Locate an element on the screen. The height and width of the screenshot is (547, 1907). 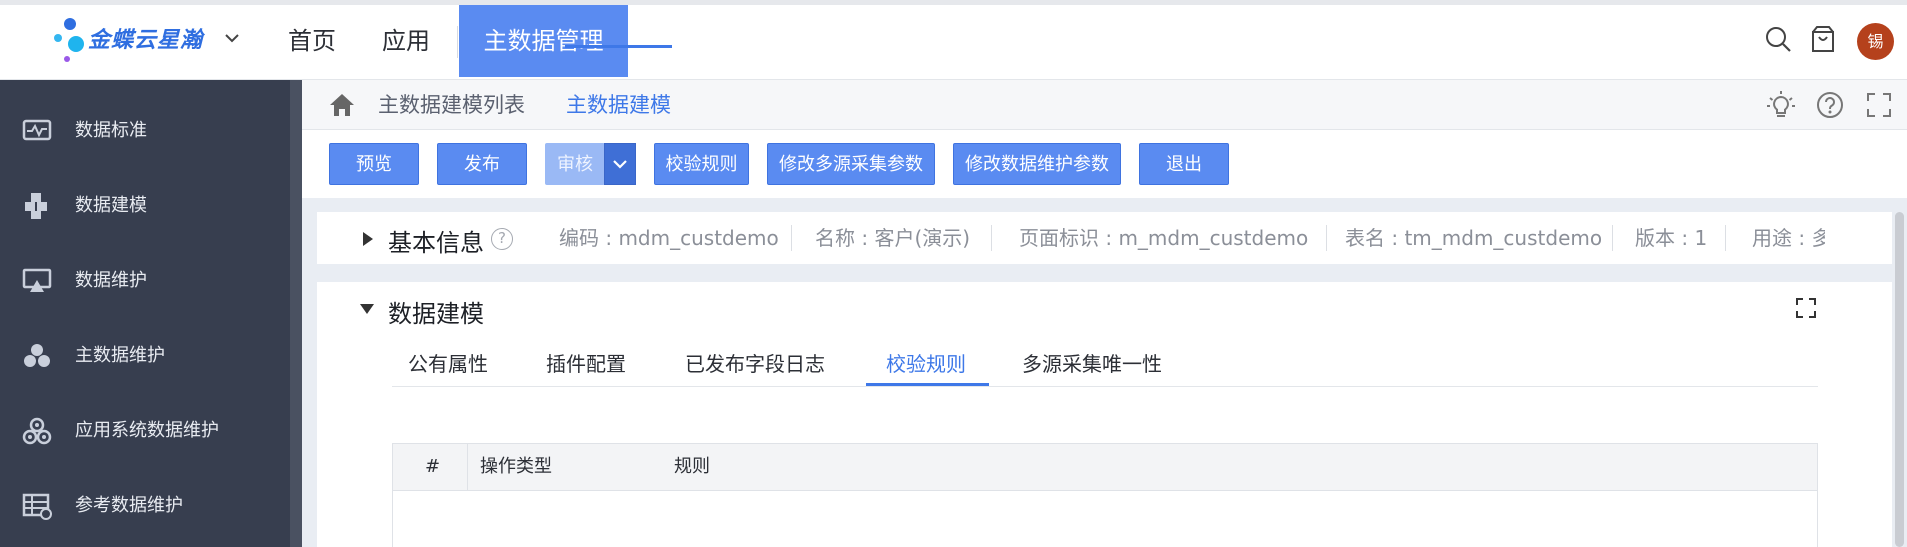
user-avatar: 锡 is located at coordinates (1875, 41).